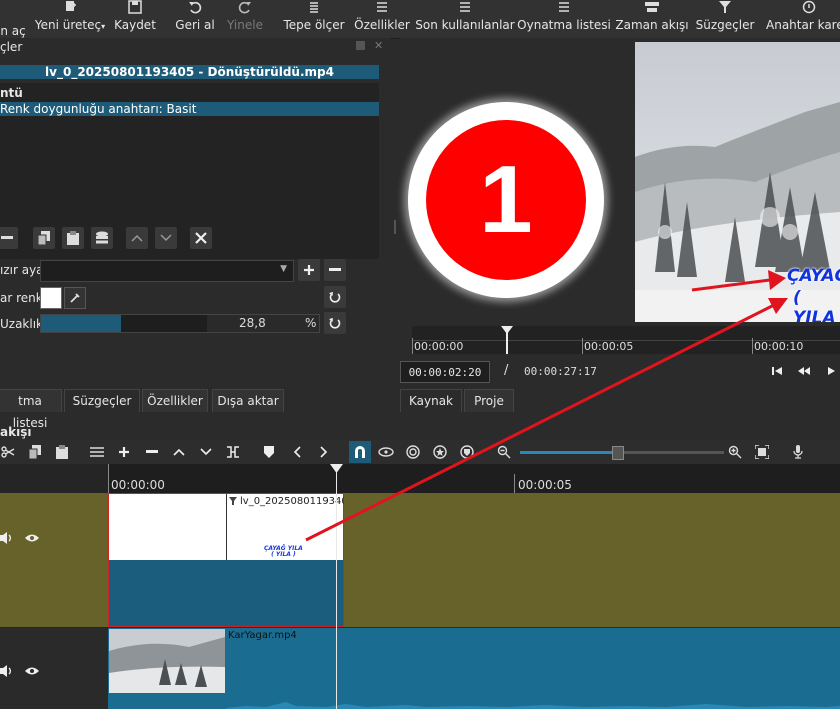  I want to click on timecode-input: 00:00:02:20, so click(445, 372).